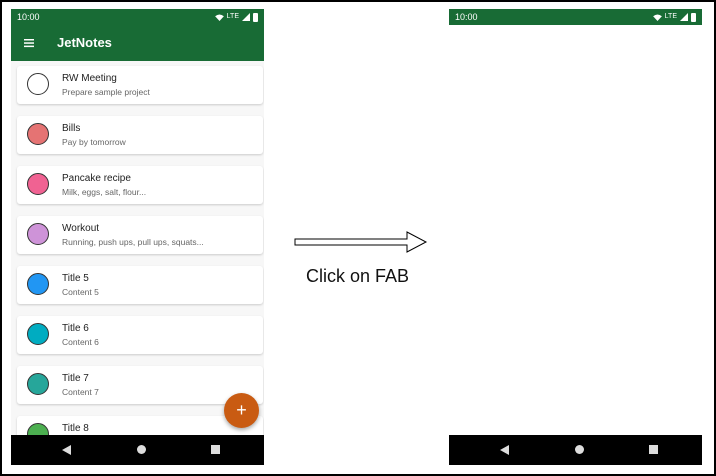 The height and width of the screenshot is (476, 716). Describe the element at coordinates (140, 335) in the screenshot. I see `note-item: Title 6 Content 6` at that location.